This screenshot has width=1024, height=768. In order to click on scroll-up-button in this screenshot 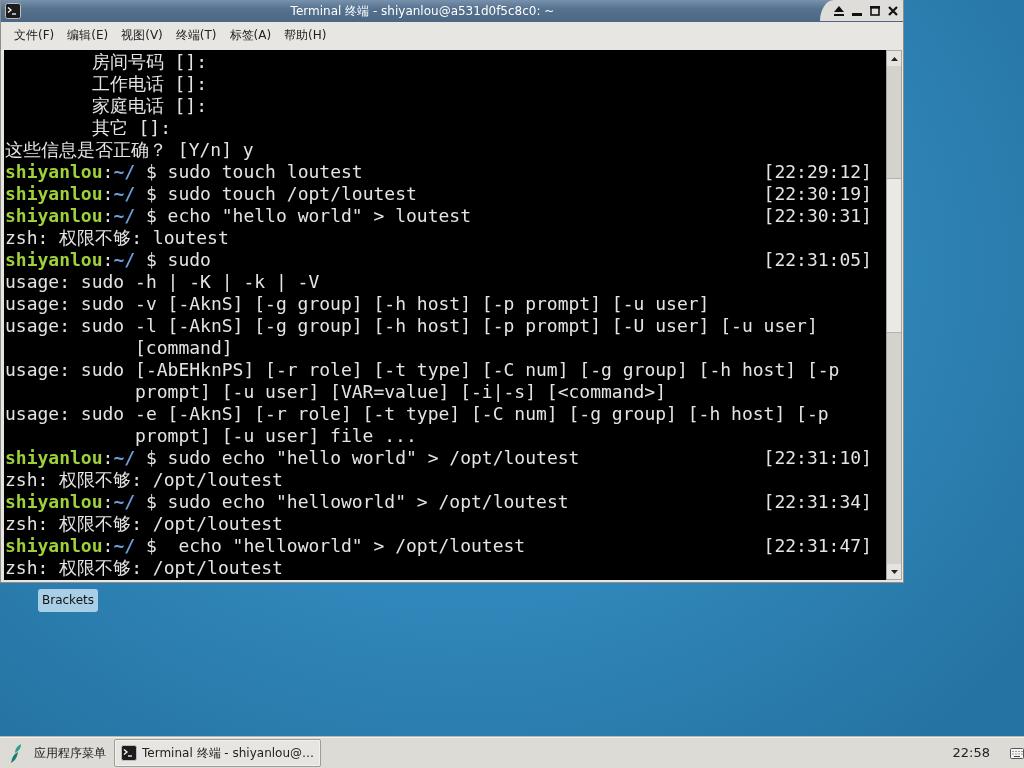, I will do `click(894, 58)`.